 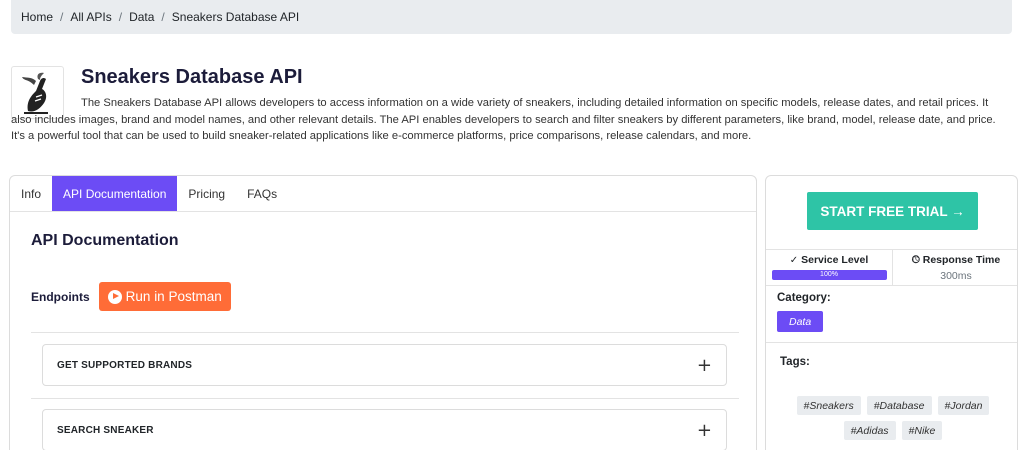 What do you see at coordinates (795, 362) in the screenshot?
I see `tags-label: Tags:` at bounding box center [795, 362].